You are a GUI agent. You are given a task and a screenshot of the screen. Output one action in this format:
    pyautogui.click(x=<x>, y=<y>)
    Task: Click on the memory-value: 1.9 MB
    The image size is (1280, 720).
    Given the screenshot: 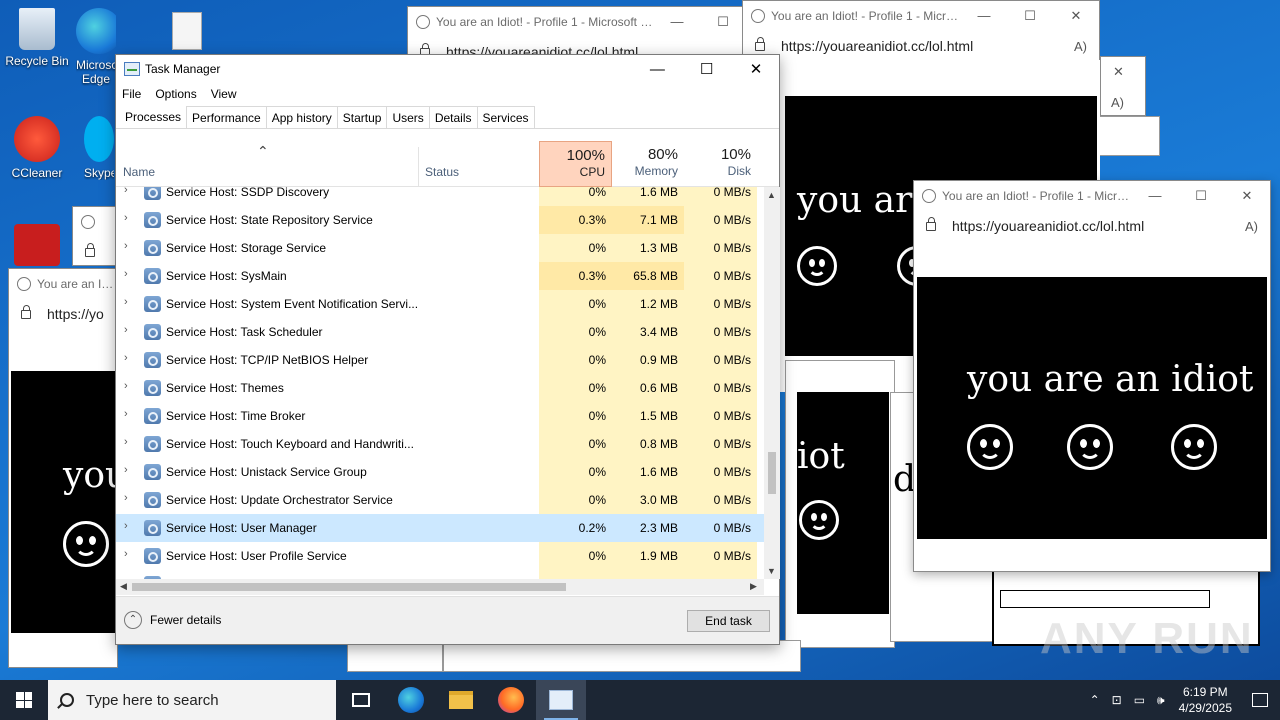 What is the action you would take?
    pyautogui.click(x=648, y=556)
    